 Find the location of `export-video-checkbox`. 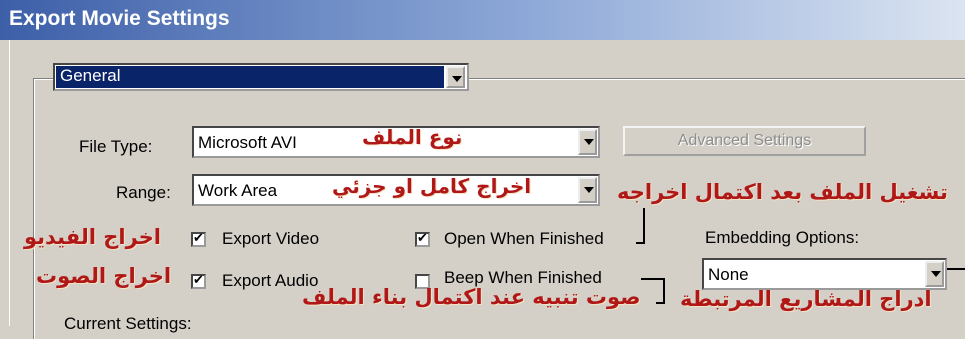

export-video-checkbox is located at coordinates (198, 238).